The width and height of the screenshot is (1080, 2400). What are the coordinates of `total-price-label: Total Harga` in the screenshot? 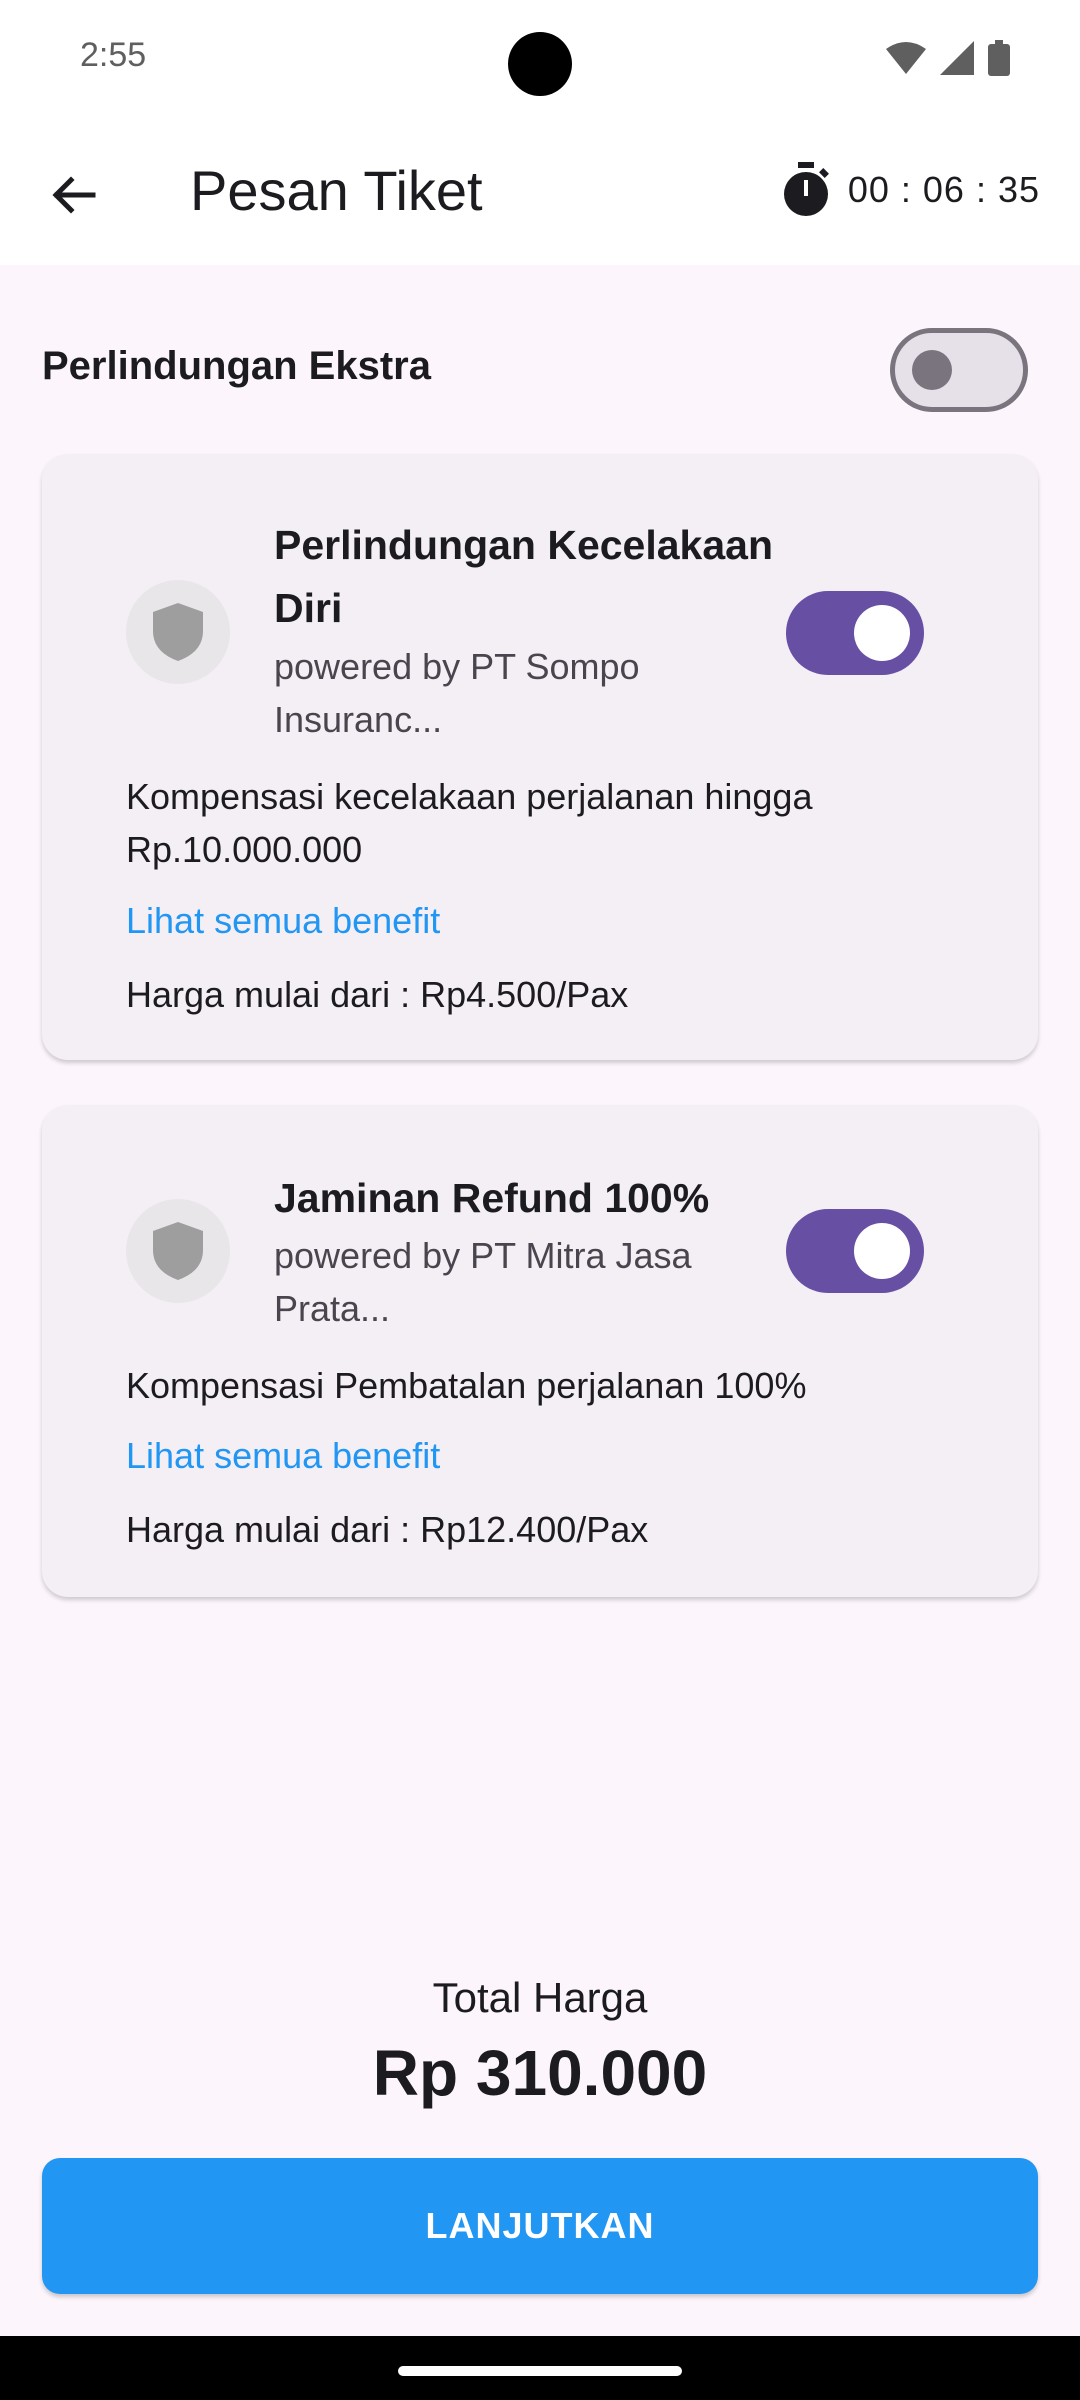 It's located at (540, 1997).